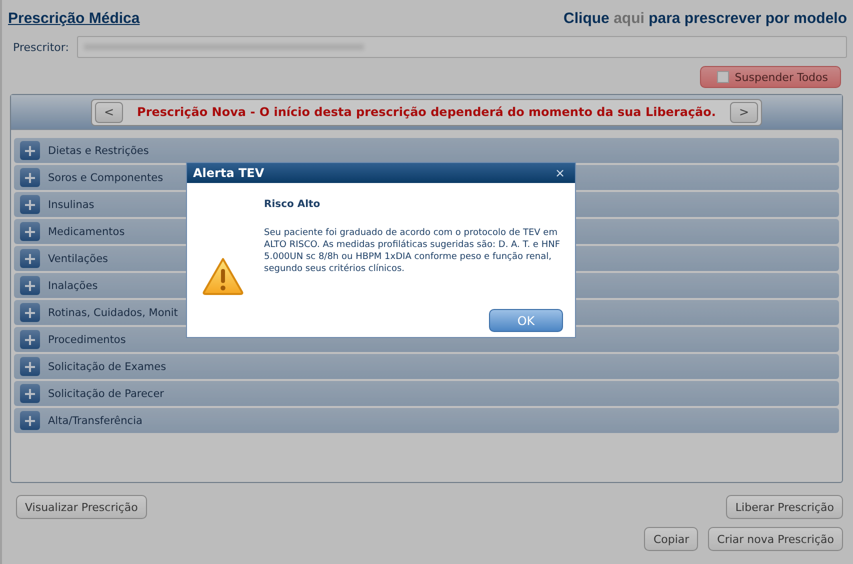 Image resolution: width=853 pixels, height=564 pixels. What do you see at coordinates (705, 18) in the screenshot?
I see `model-prompt: Clique aqui para prescrever por modelo` at bounding box center [705, 18].